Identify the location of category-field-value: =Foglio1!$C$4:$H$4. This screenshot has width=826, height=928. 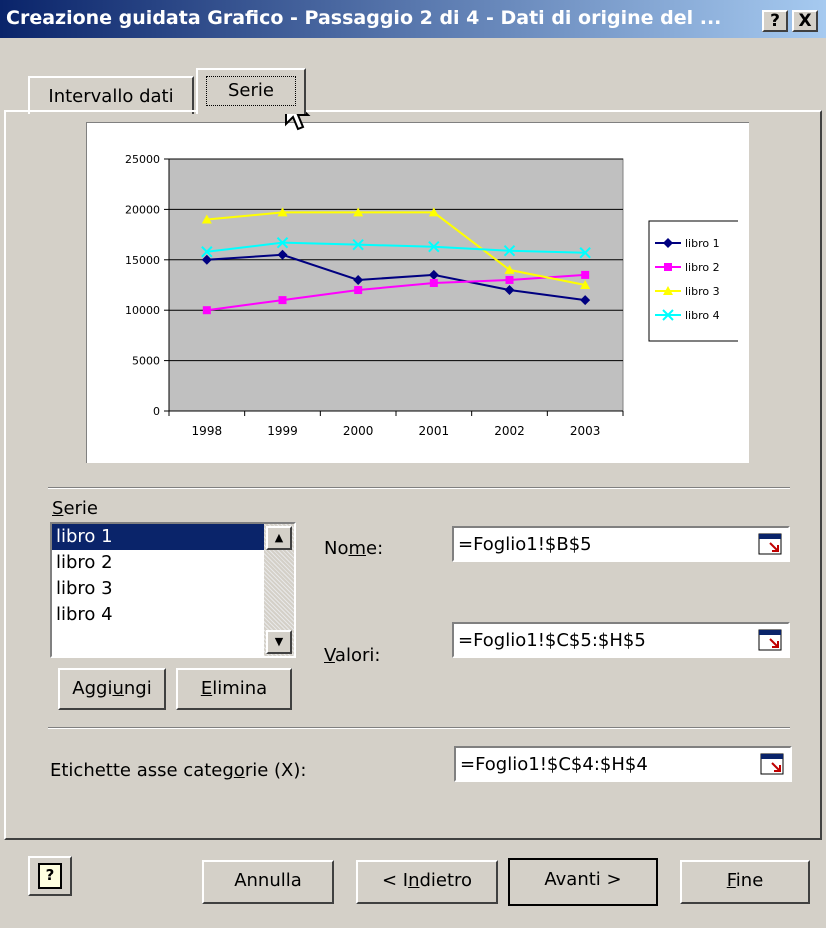
(554, 764).